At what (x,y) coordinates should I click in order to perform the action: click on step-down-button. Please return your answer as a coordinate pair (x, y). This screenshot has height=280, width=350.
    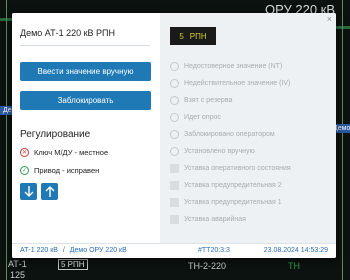
    Looking at the image, I should click on (28, 191).